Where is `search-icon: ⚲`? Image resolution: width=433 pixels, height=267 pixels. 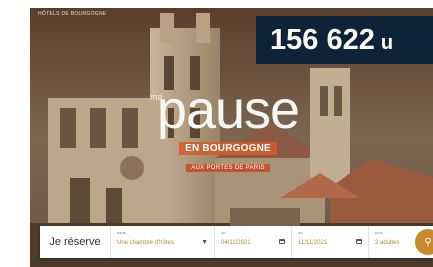 search-icon: ⚲ is located at coordinates (428, 242).